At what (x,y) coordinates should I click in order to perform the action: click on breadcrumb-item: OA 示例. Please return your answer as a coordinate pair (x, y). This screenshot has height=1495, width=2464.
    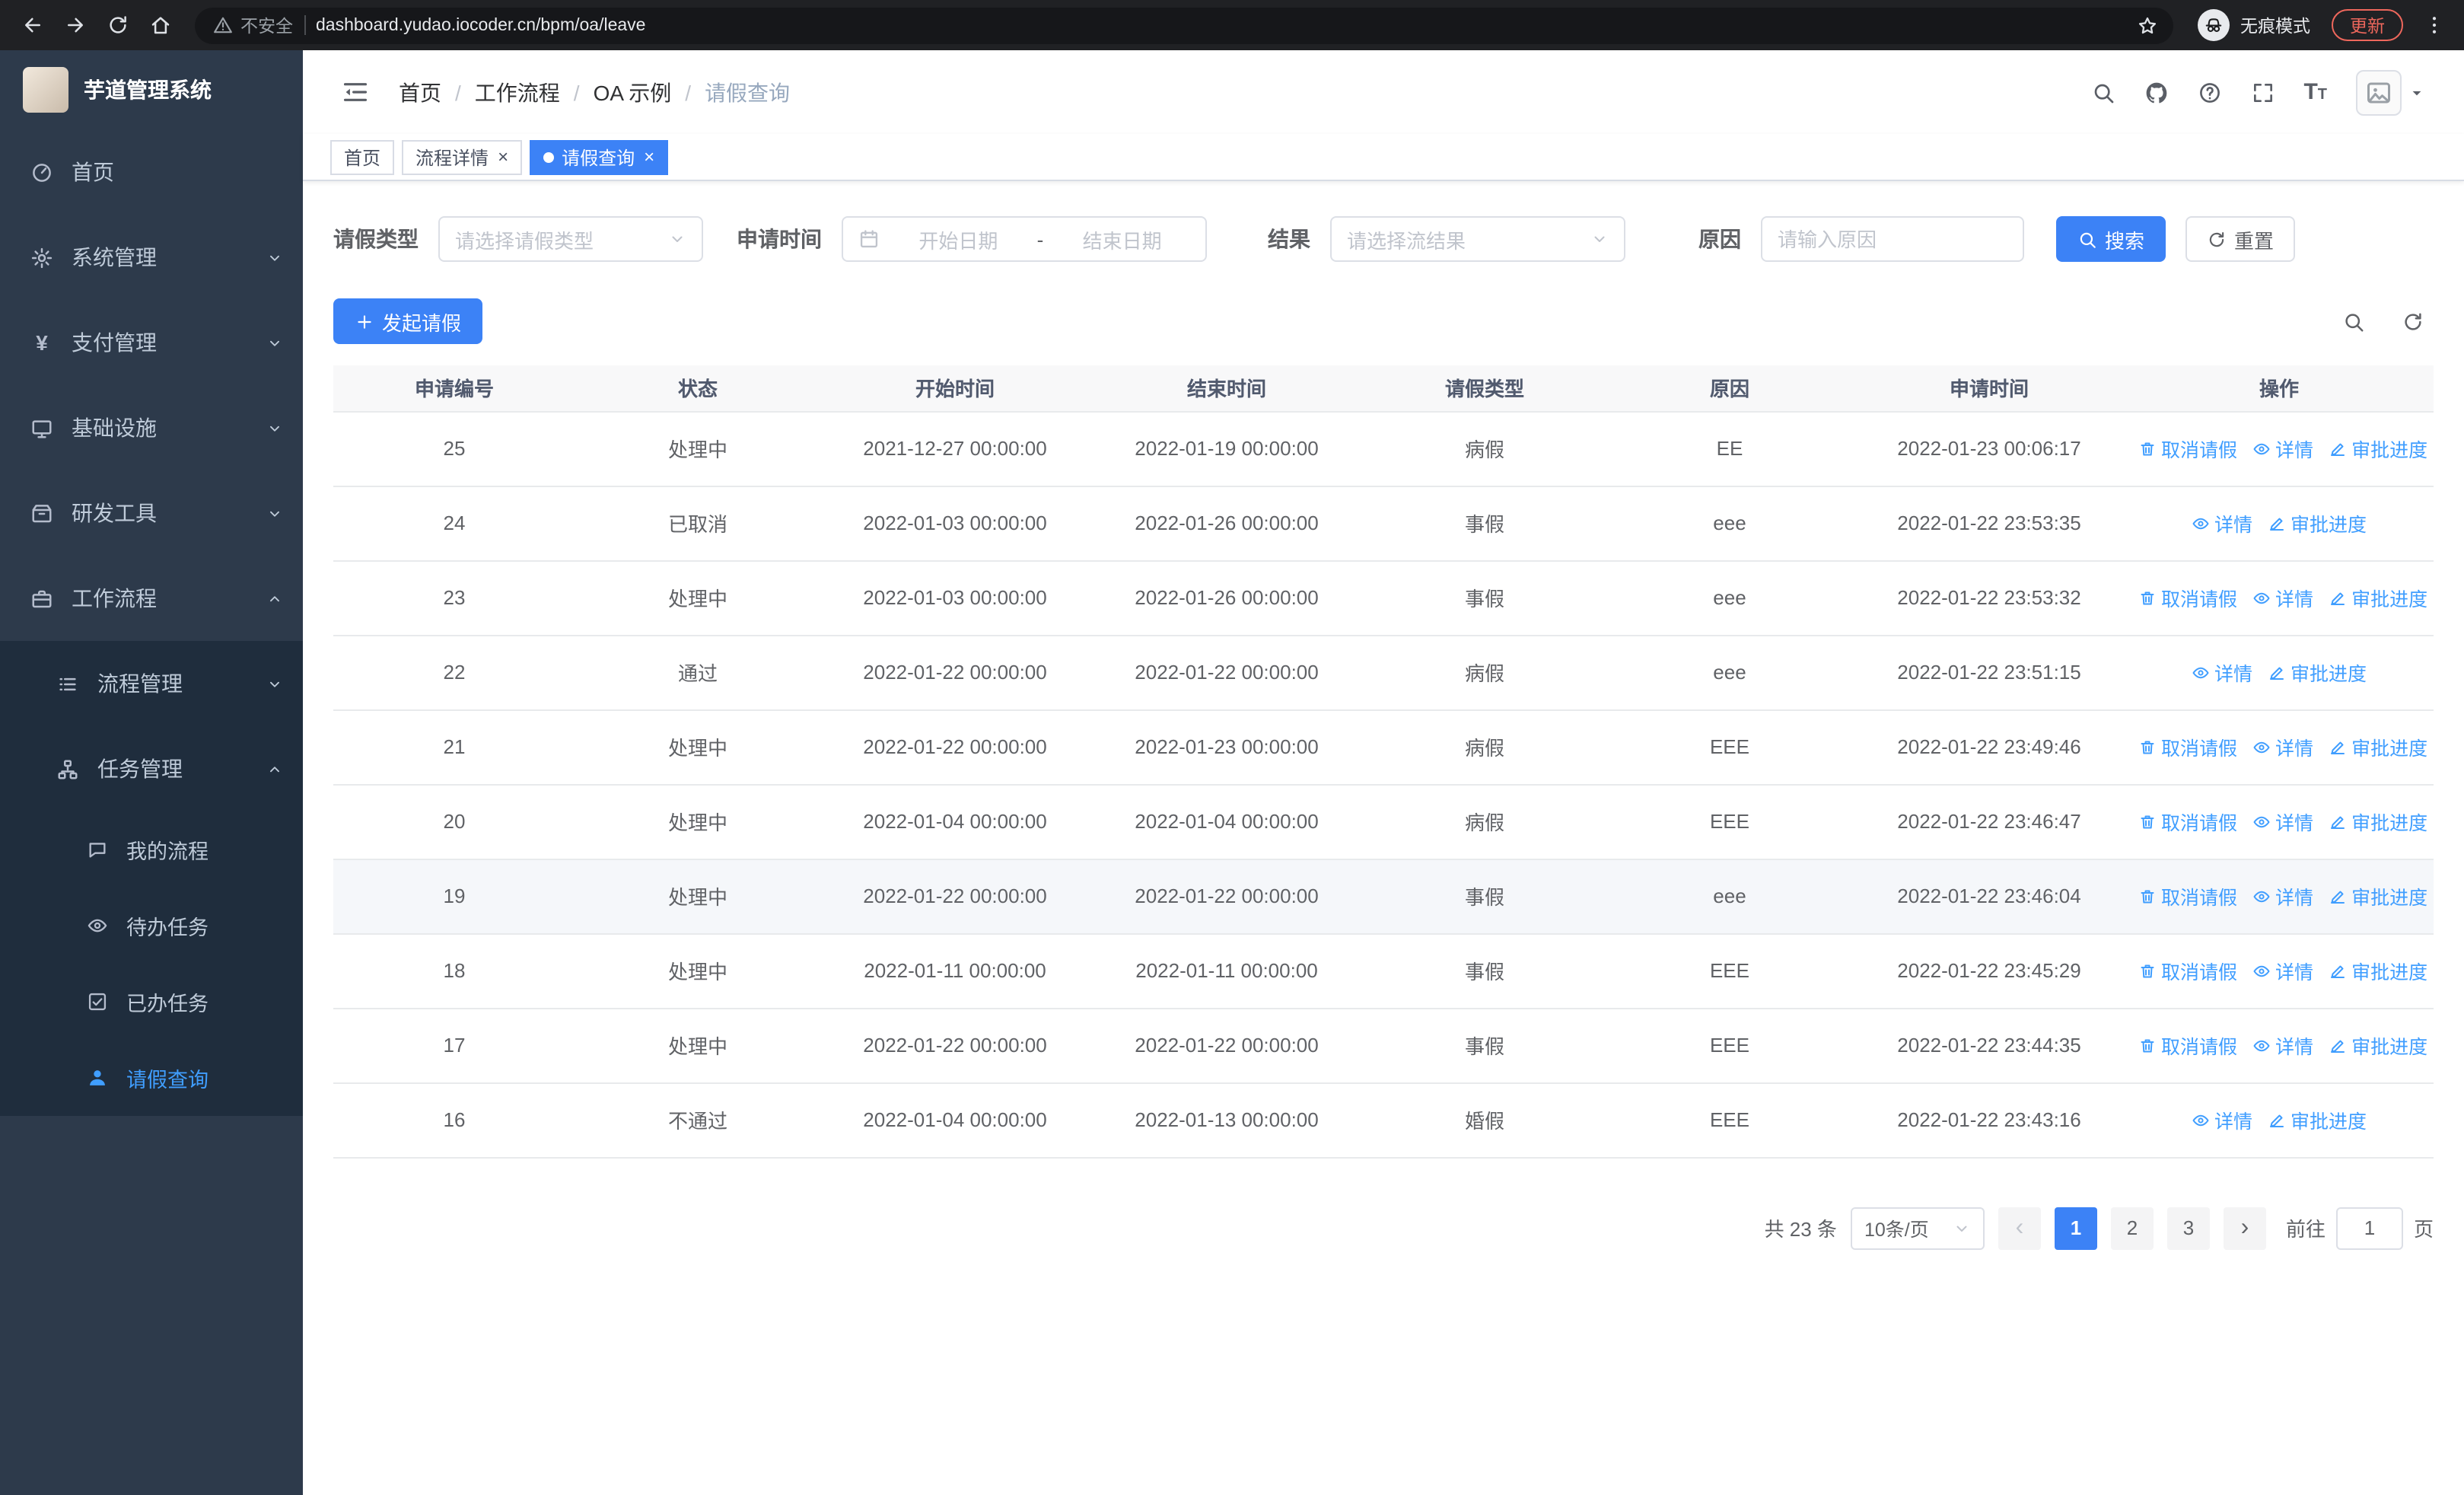
    Looking at the image, I should click on (633, 92).